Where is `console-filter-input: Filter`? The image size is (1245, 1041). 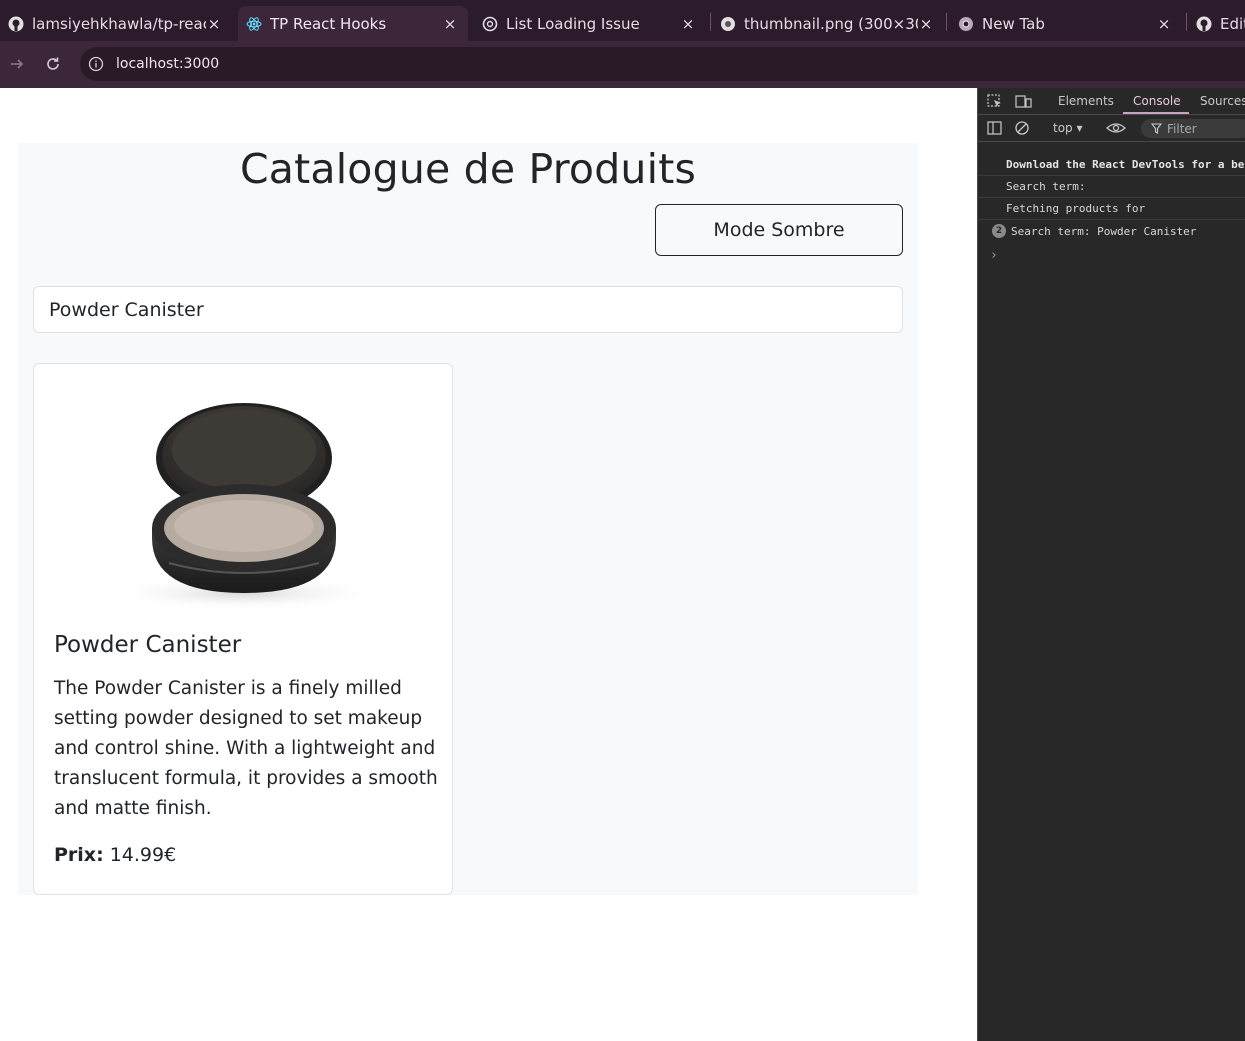 console-filter-input: Filter is located at coordinates (1193, 128).